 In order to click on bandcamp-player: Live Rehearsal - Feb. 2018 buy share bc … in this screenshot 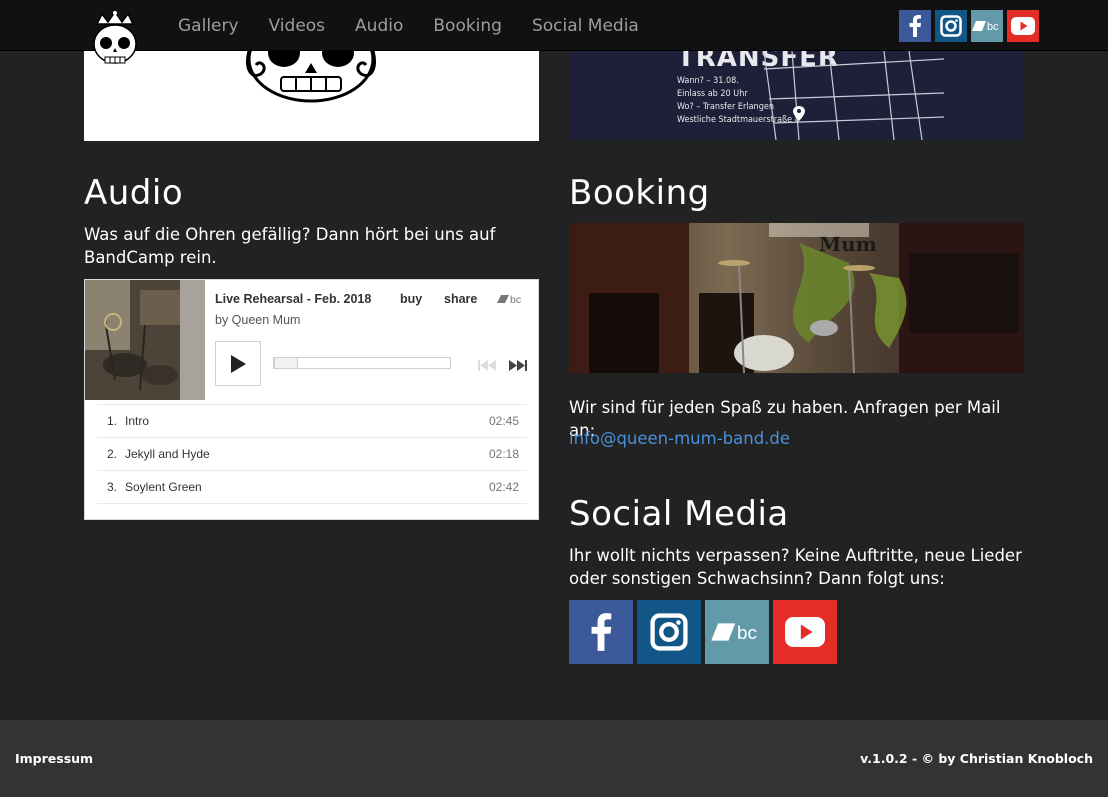, I will do `click(311, 399)`.